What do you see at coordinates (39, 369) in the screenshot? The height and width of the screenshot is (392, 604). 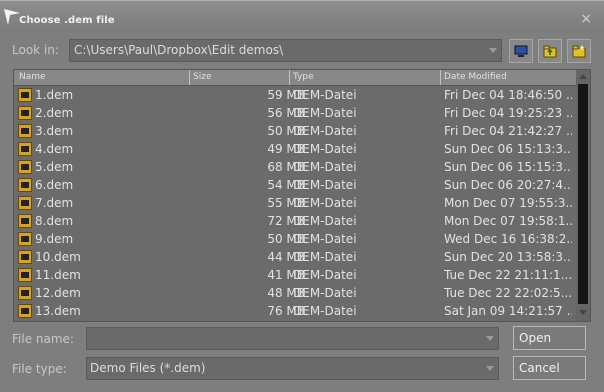 I see `file-type-label: File type:` at bounding box center [39, 369].